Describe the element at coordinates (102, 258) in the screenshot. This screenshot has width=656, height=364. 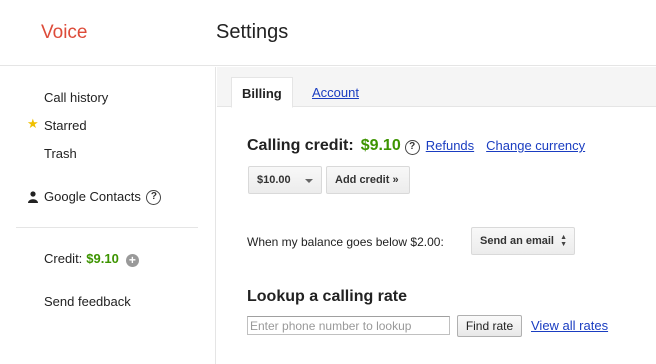
I see `credit-amount: $9.10` at that location.